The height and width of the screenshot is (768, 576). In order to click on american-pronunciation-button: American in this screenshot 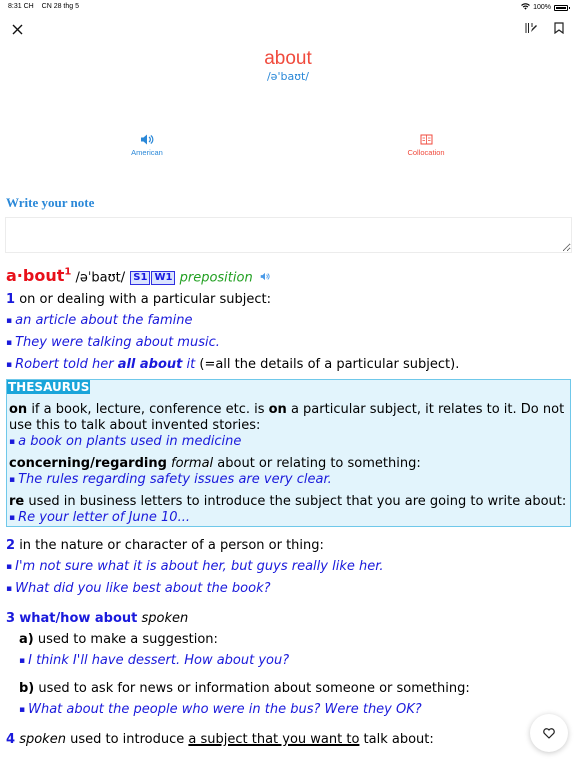, I will do `click(147, 145)`.